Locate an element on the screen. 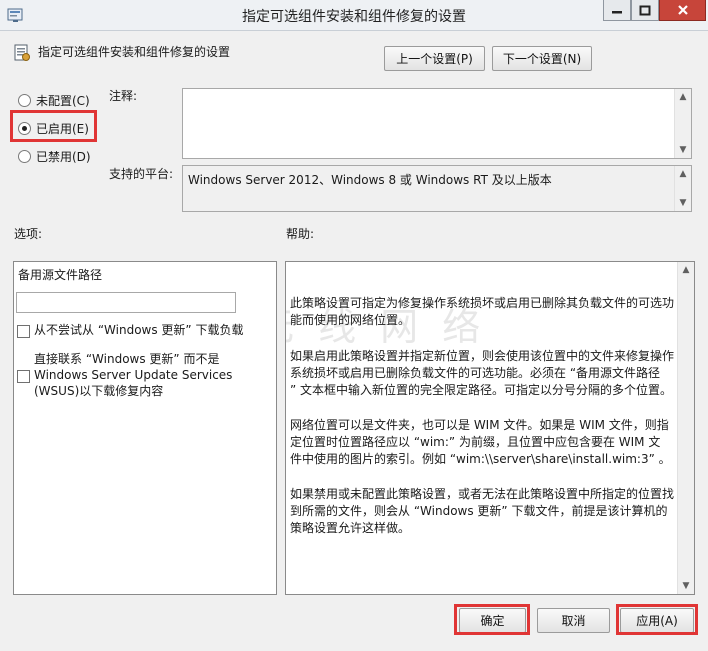 The height and width of the screenshot is (651, 708). next-setting-button: 下一个设置(N) is located at coordinates (542, 58).